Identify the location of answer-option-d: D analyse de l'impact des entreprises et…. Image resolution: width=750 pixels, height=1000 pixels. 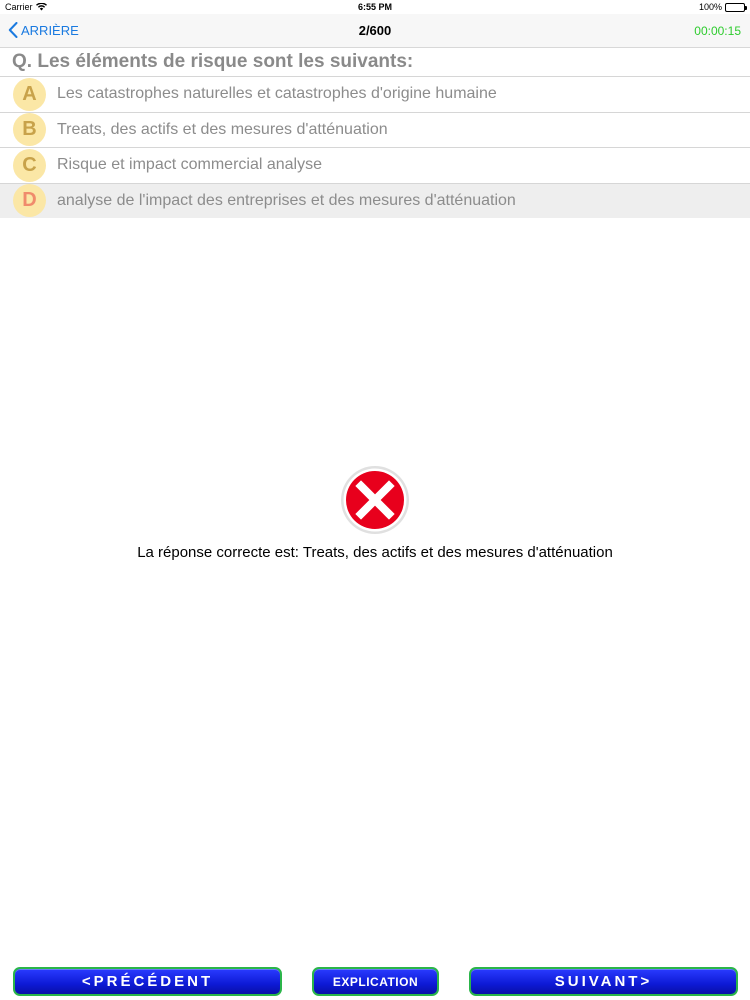
(375, 200).